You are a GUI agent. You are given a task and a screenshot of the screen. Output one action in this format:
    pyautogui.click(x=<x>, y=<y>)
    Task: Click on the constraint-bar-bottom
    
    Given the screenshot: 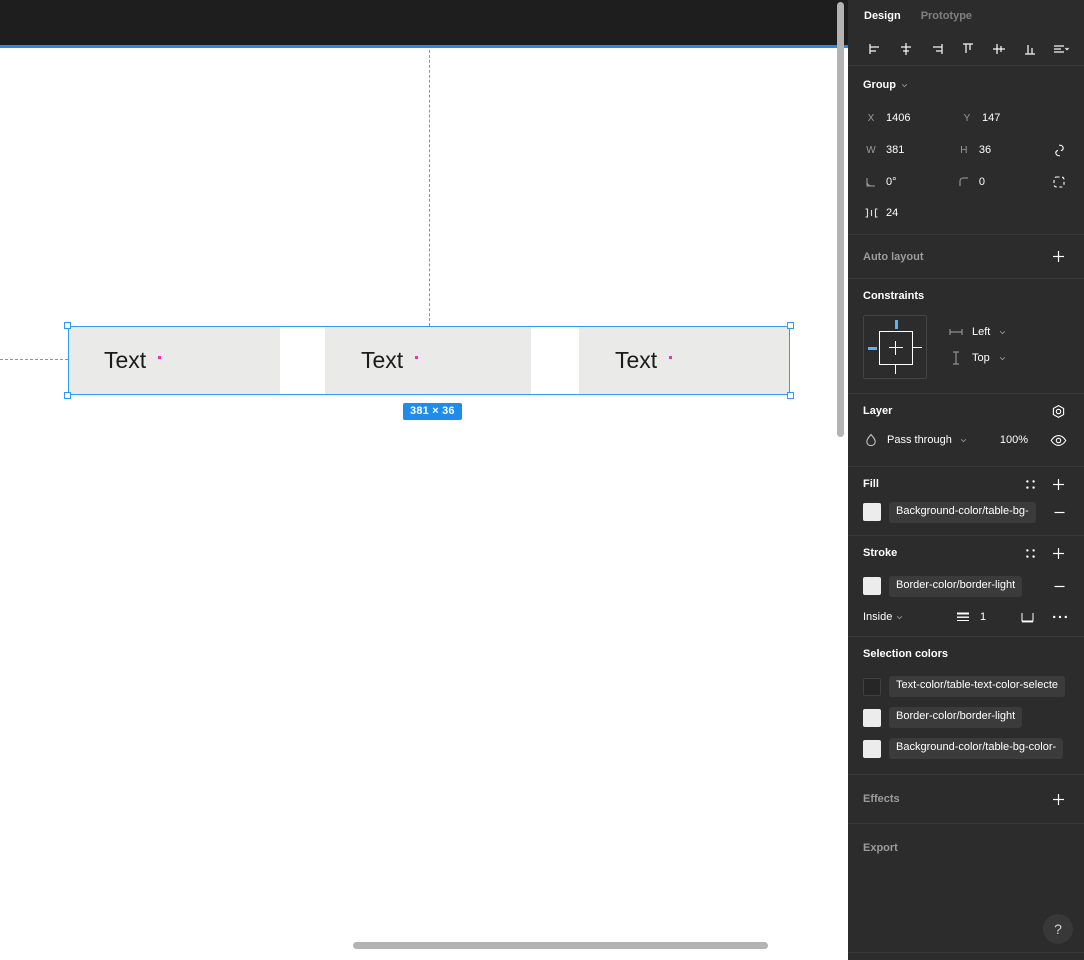 What is the action you would take?
    pyautogui.click(x=895, y=369)
    